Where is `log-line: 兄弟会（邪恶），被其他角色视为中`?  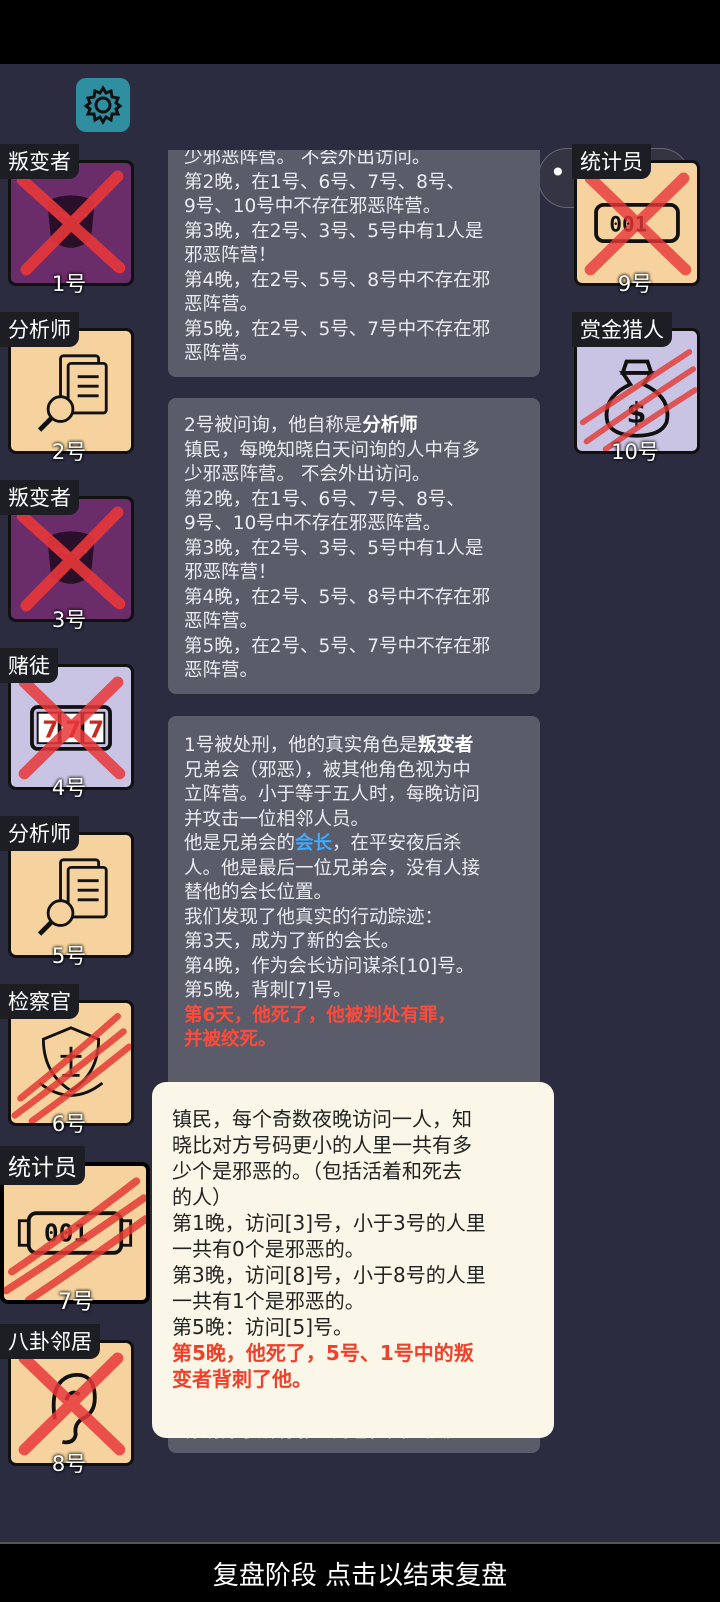
log-line: 兄弟会（邪恶），被其他角色视为中 is located at coordinates (327, 770).